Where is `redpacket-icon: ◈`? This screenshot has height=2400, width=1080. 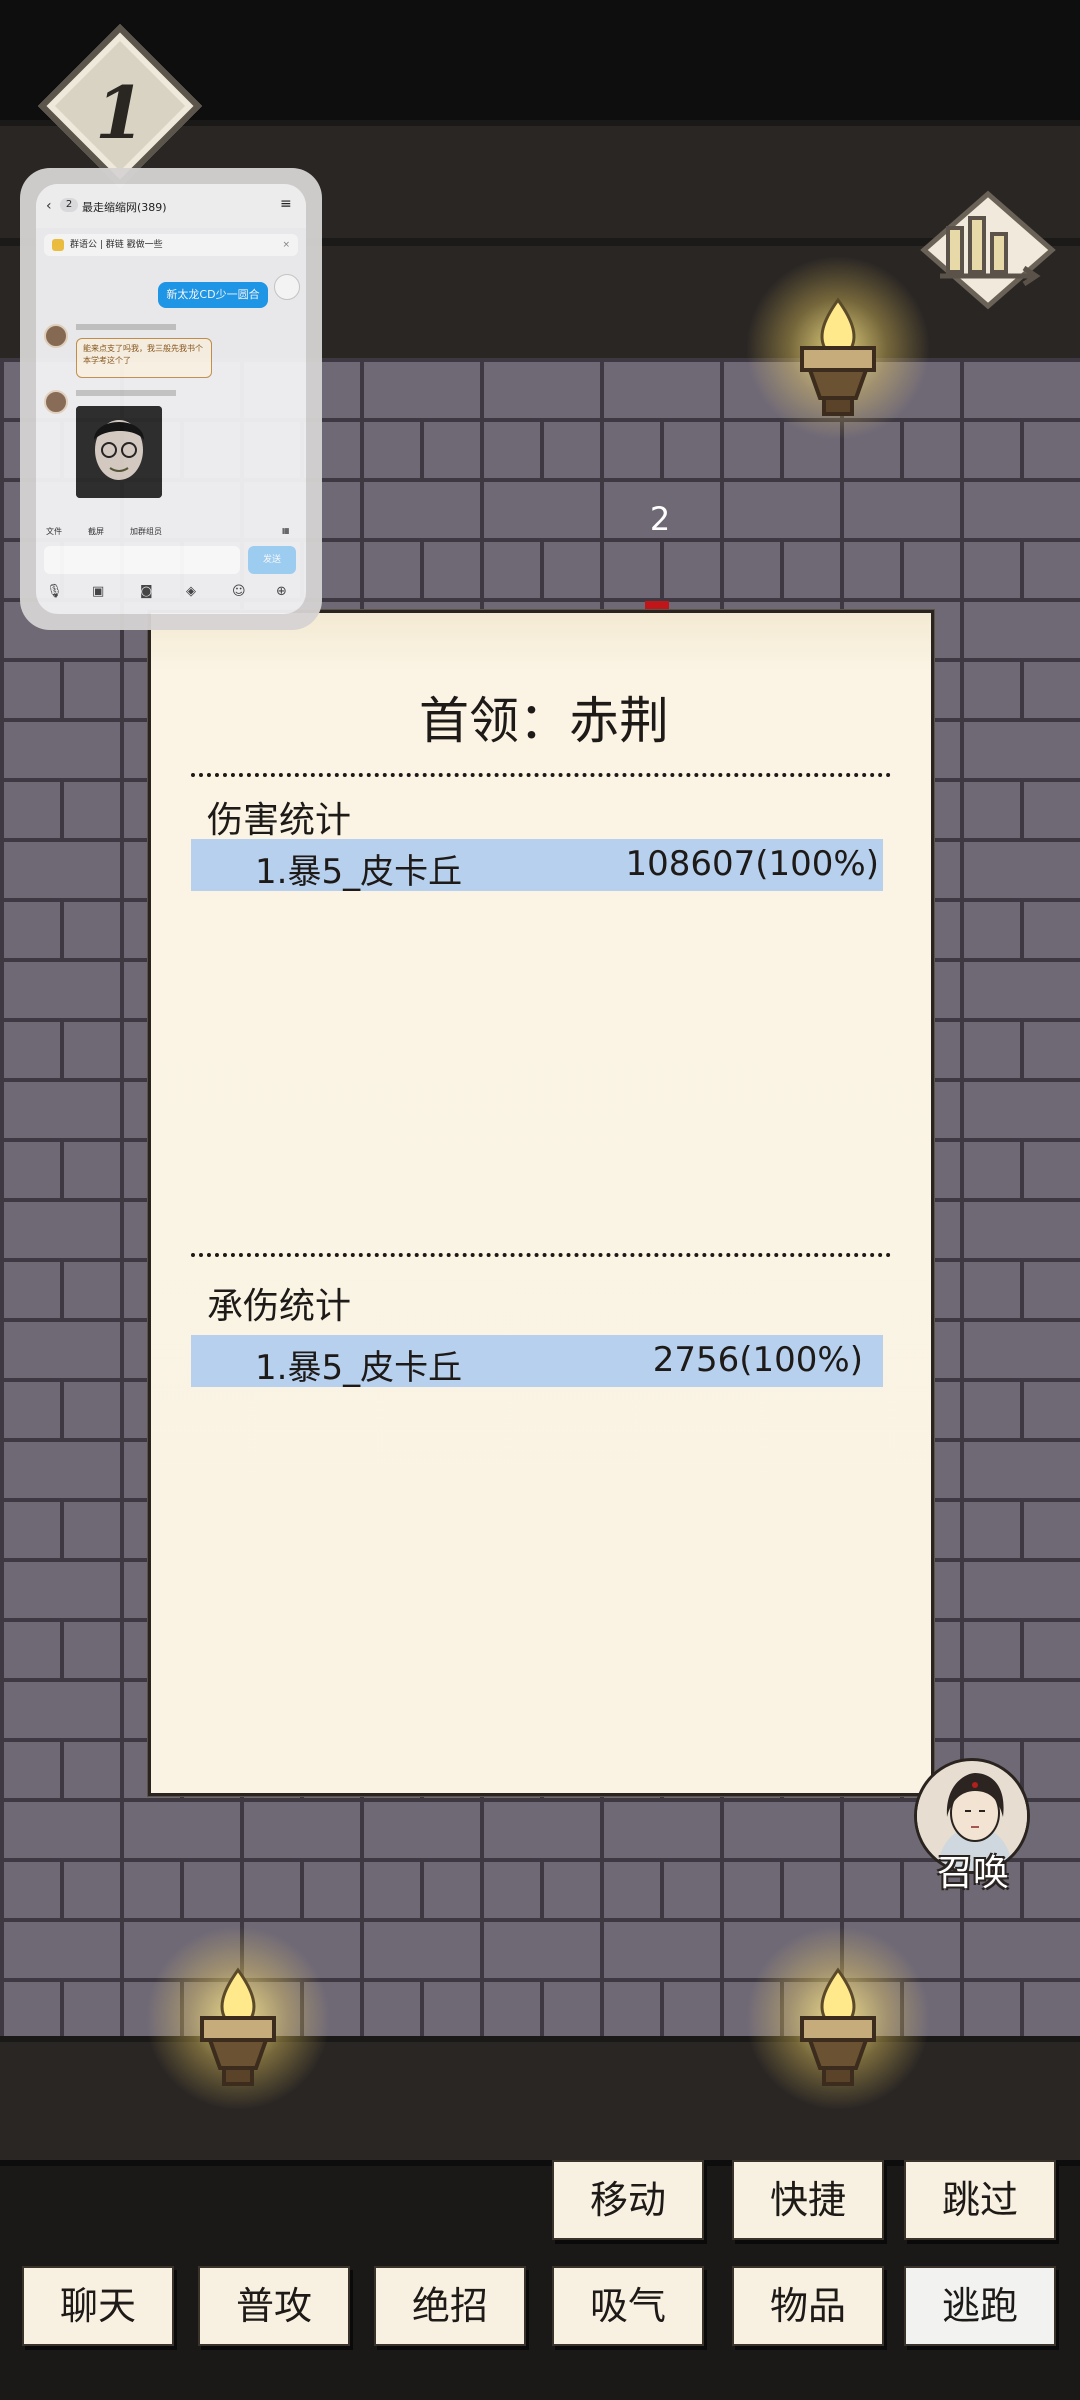 redpacket-icon: ◈ is located at coordinates (191, 591).